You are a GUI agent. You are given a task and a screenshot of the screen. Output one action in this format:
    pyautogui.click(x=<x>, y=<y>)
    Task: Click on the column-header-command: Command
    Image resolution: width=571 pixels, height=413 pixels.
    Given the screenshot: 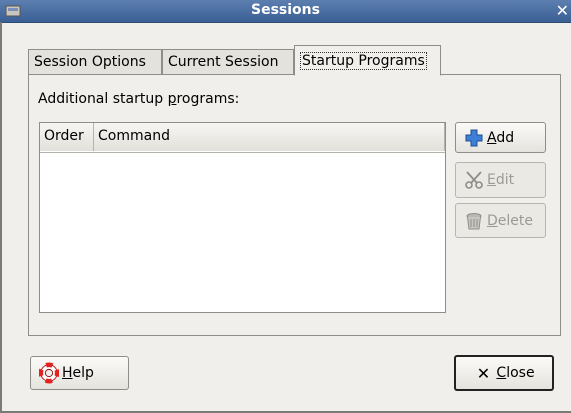 What is the action you would take?
    pyautogui.click(x=269, y=137)
    